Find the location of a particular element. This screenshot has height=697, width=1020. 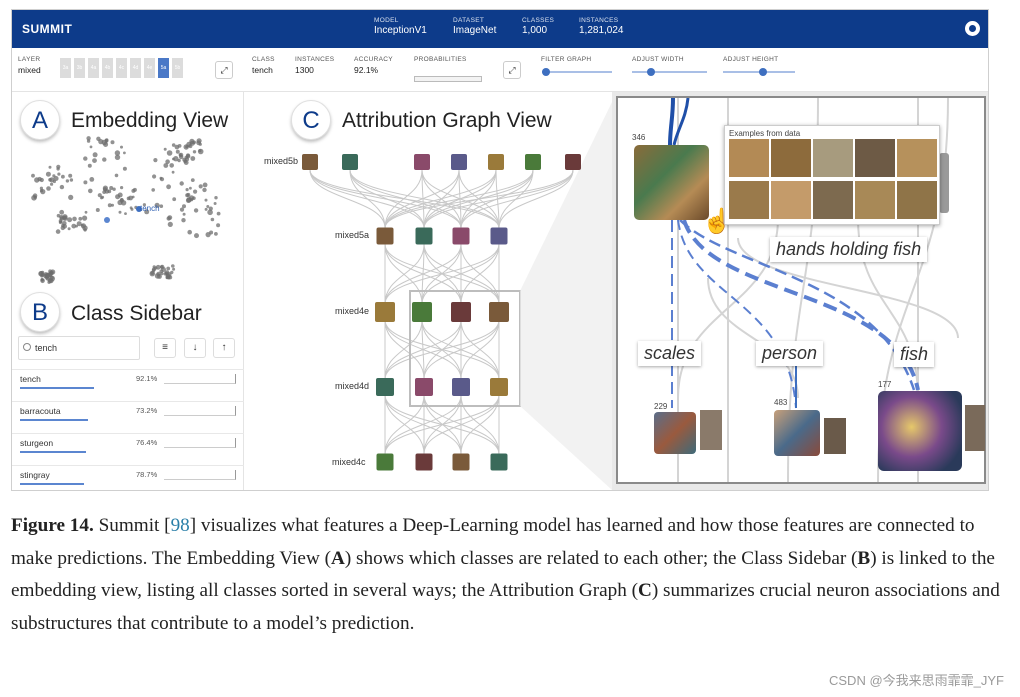

adjust-height-slider is located at coordinates (759, 72).